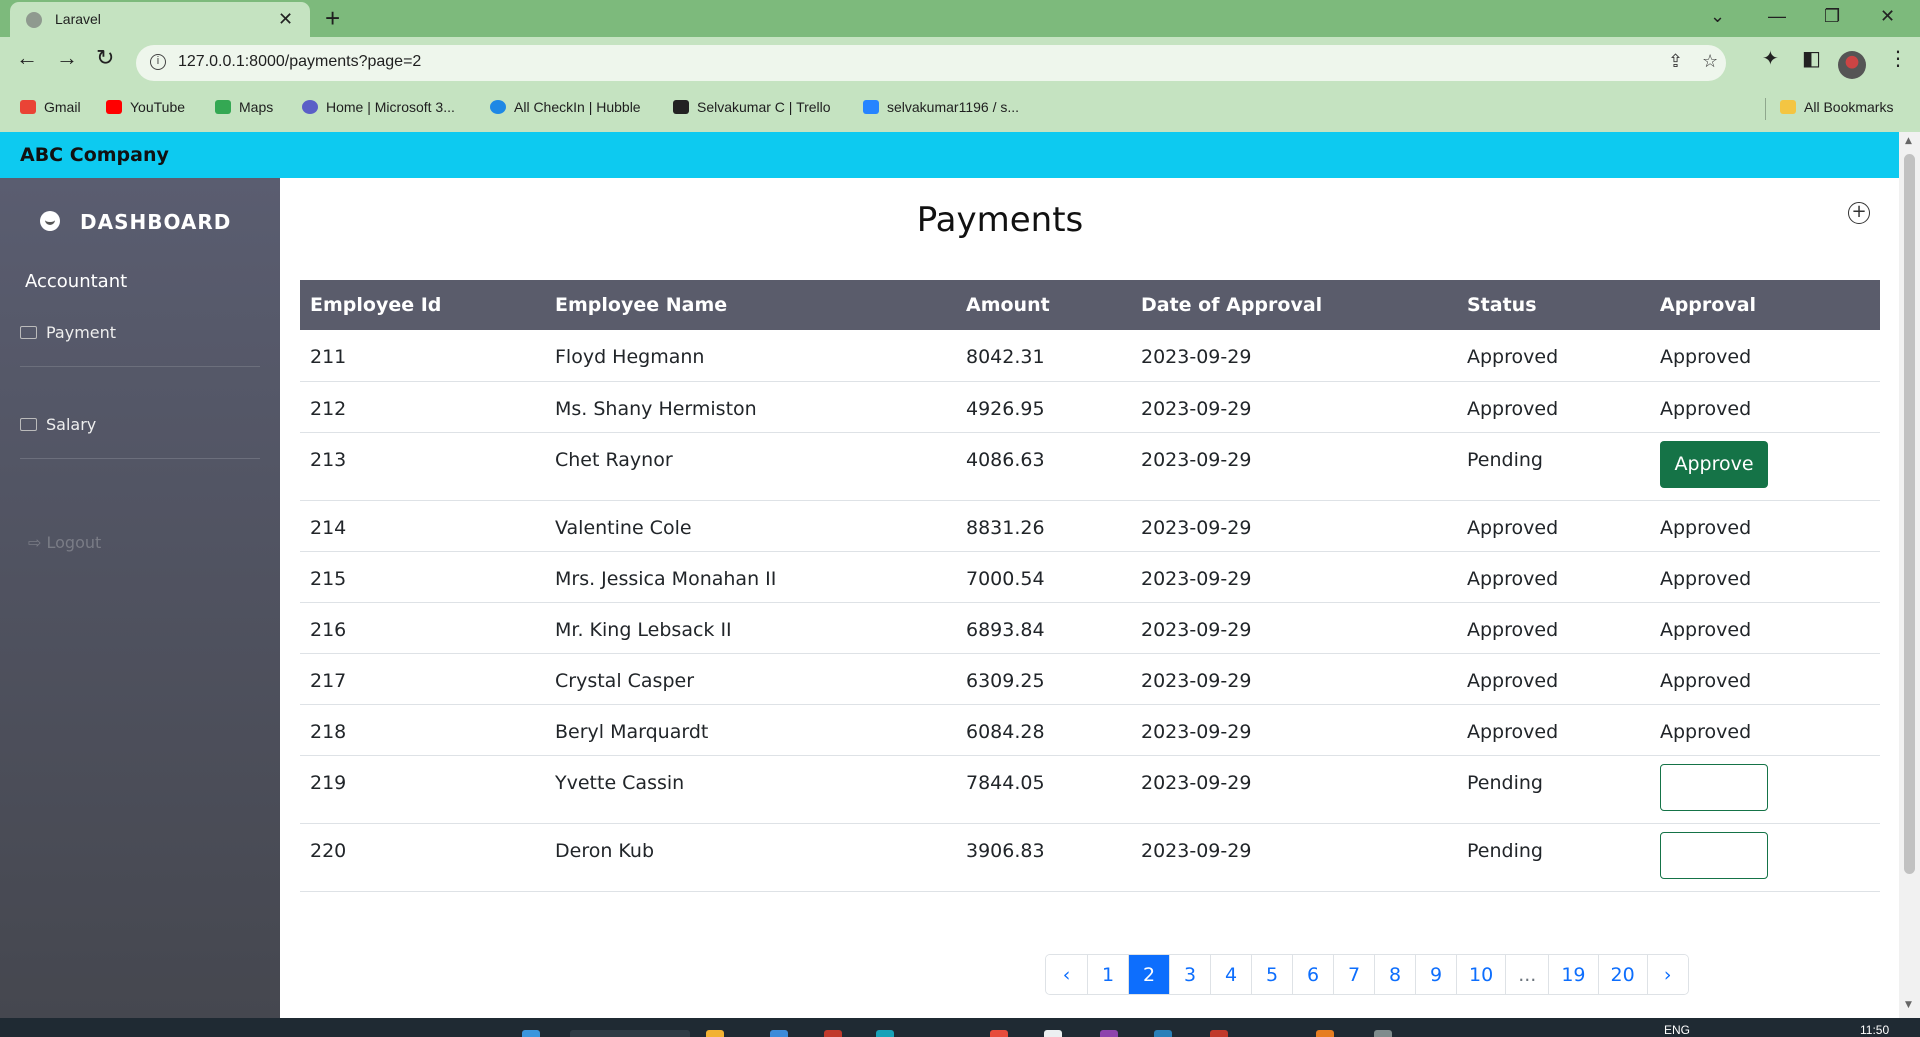 The height and width of the screenshot is (1037, 1920). What do you see at coordinates (422, 789) in the screenshot?
I see `employee-id: 219` at bounding box center [422, 789].